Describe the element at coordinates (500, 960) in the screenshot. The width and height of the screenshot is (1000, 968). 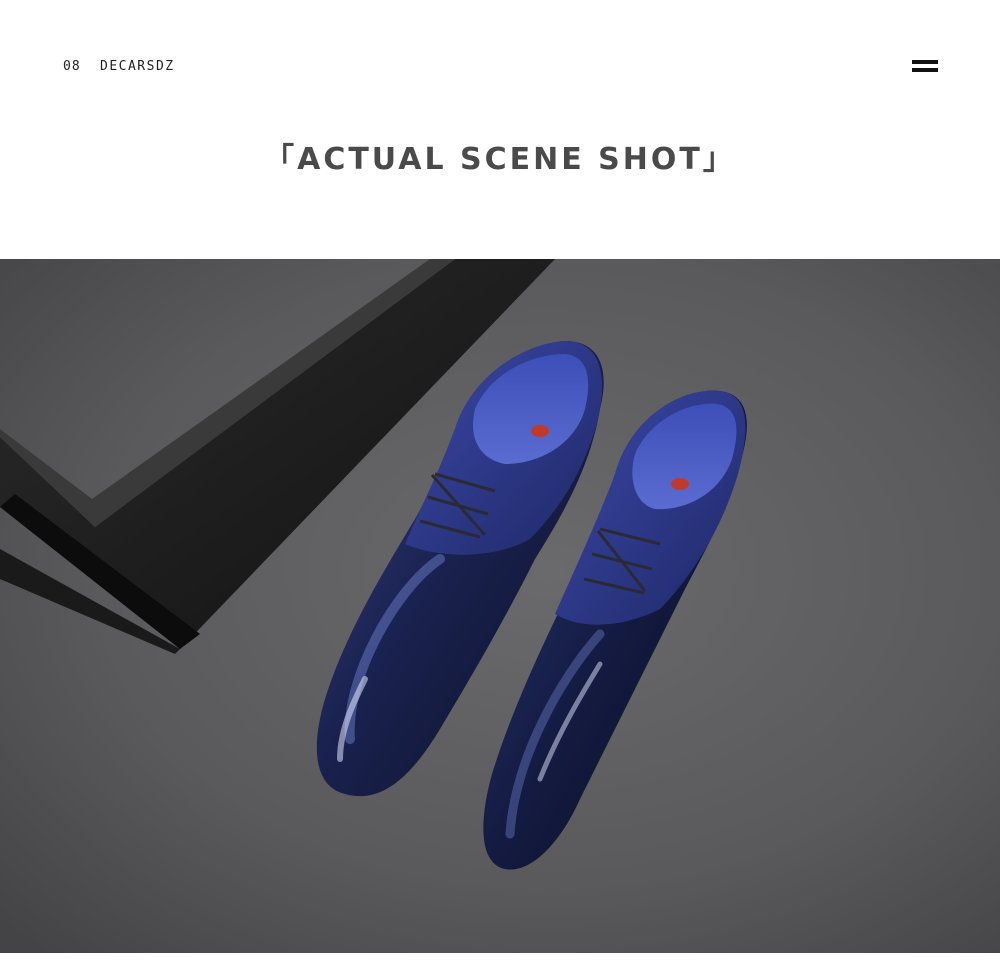
I see `footer-strip` at that location.